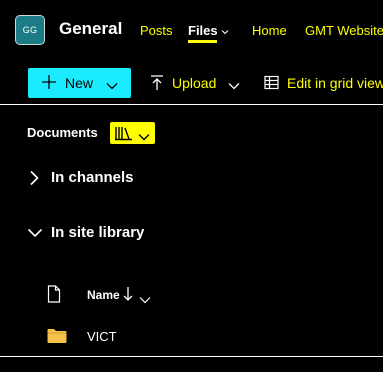 This screenshot has height=372, width=383. Describe the element at coordinates (156, 30) in the screenshot. I see `tab-posts: Posts` at that location.